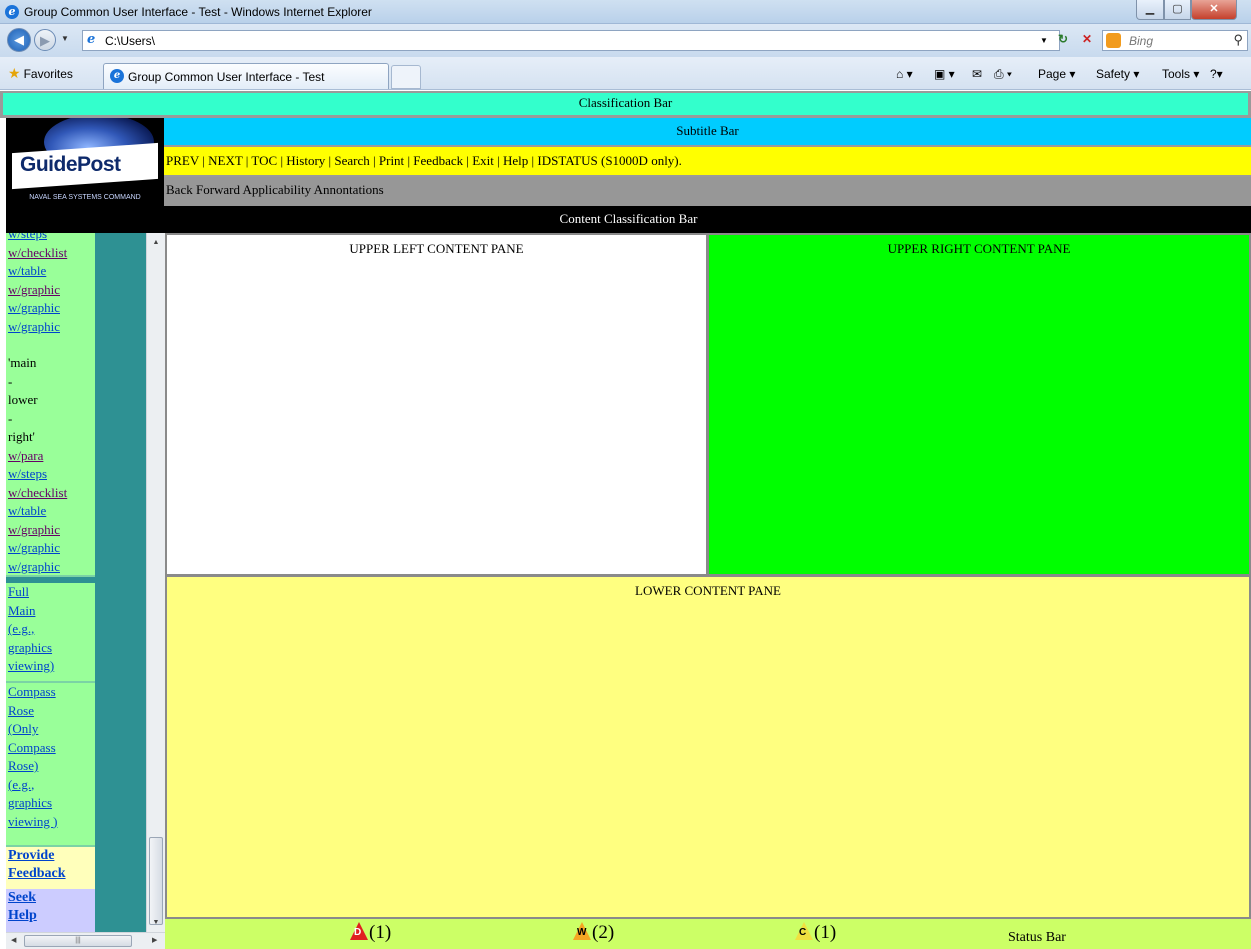  I want to click on nav-link-prev: PREV, so click(182, 160).